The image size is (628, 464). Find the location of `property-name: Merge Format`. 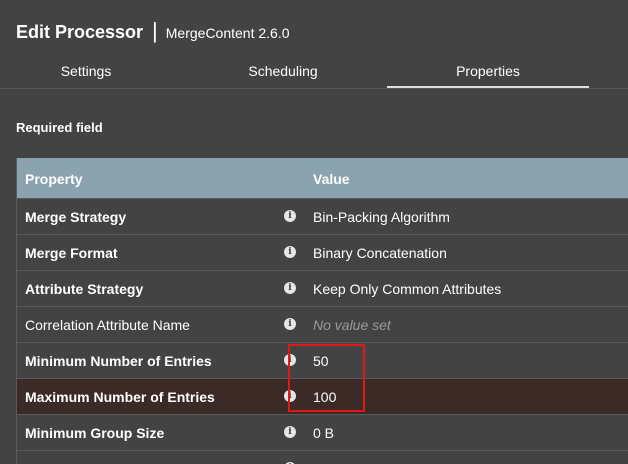

property-name: Merge Format is located at coordinates (71, 253).